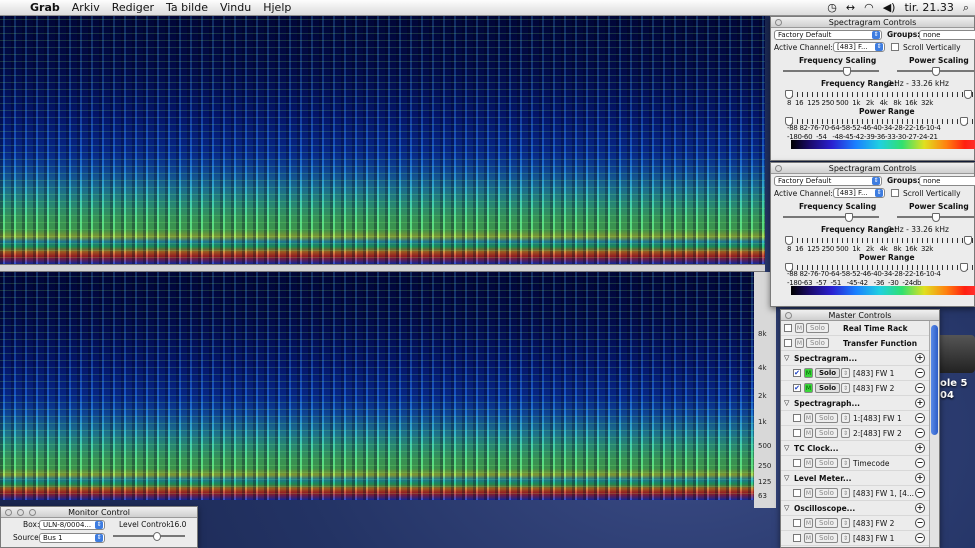 The width and height of the screenshot is (975, 548). I want to click on menu-hjelp: Hjelp, so click(277, 8).